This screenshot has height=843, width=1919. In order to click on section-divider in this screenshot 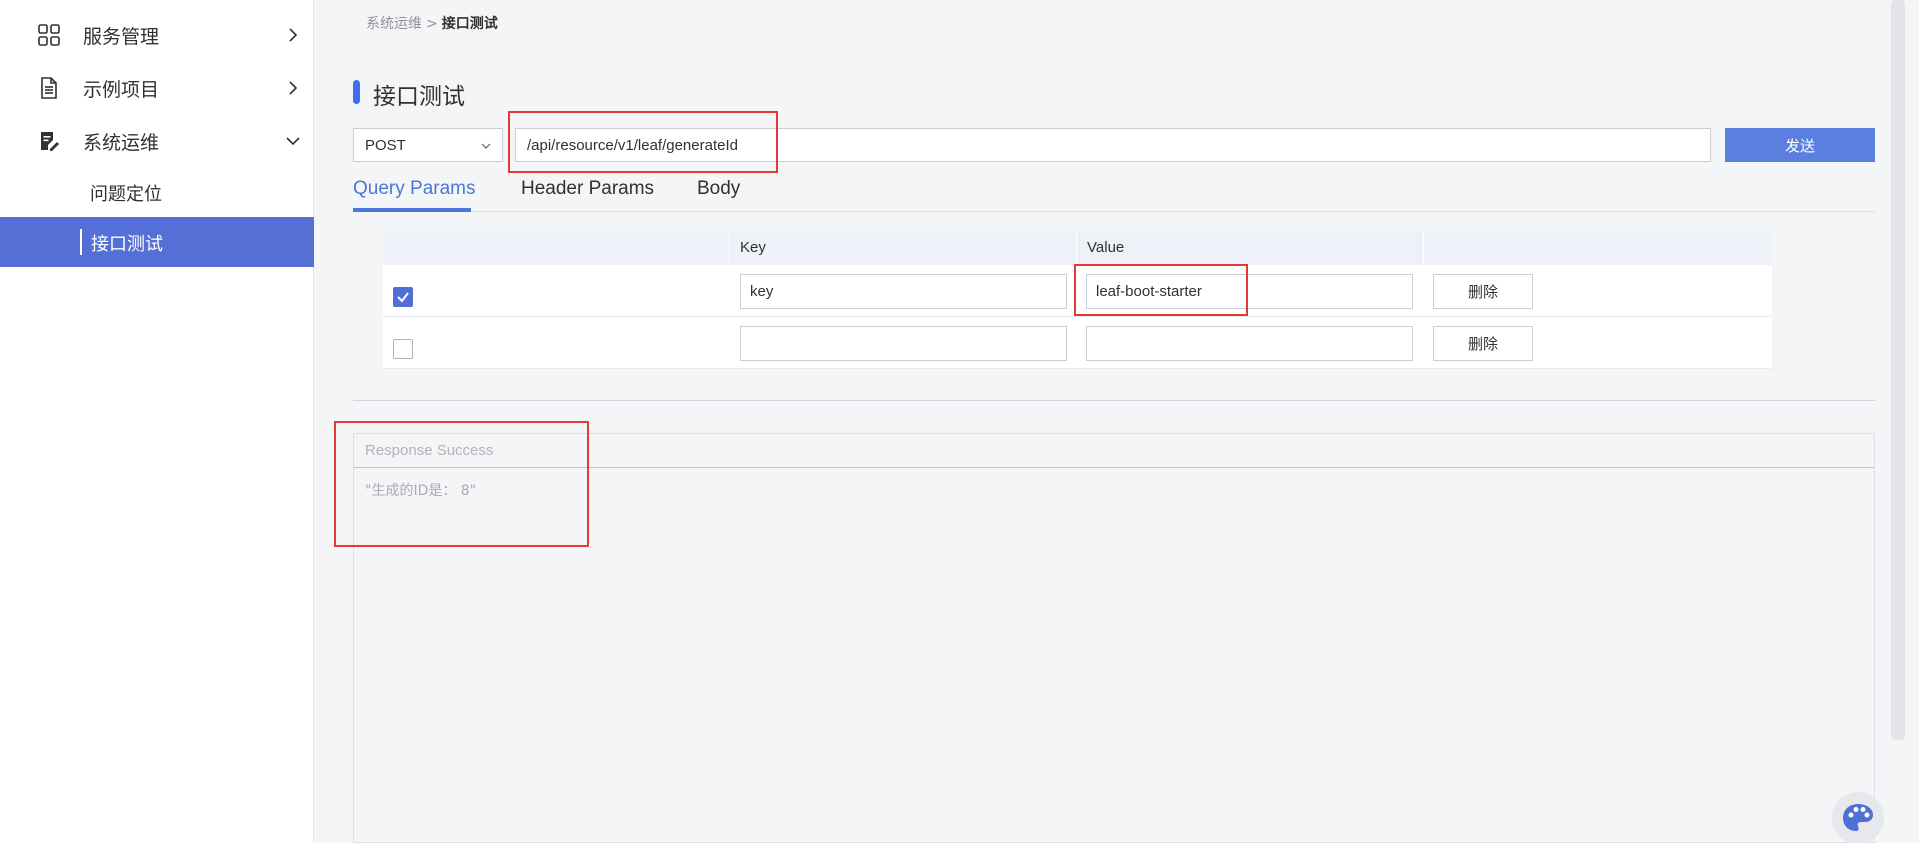, I will do `click(1114, 400)`.